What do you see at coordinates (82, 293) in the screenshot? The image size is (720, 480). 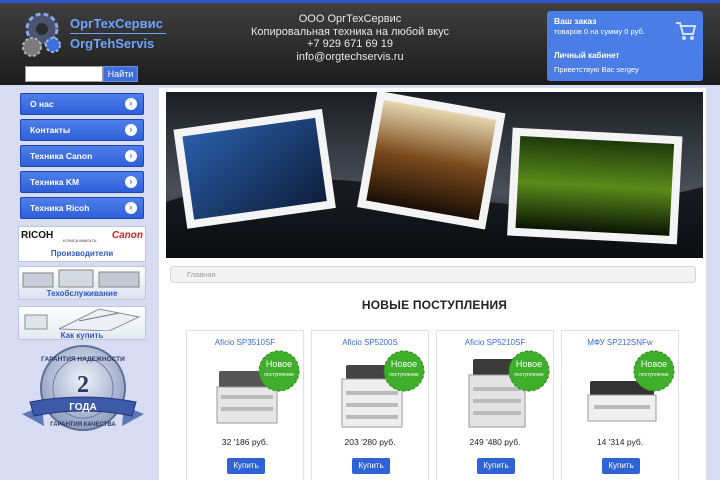 I see `service-caption: Техобслуживание` at bounding box center [82, 293].